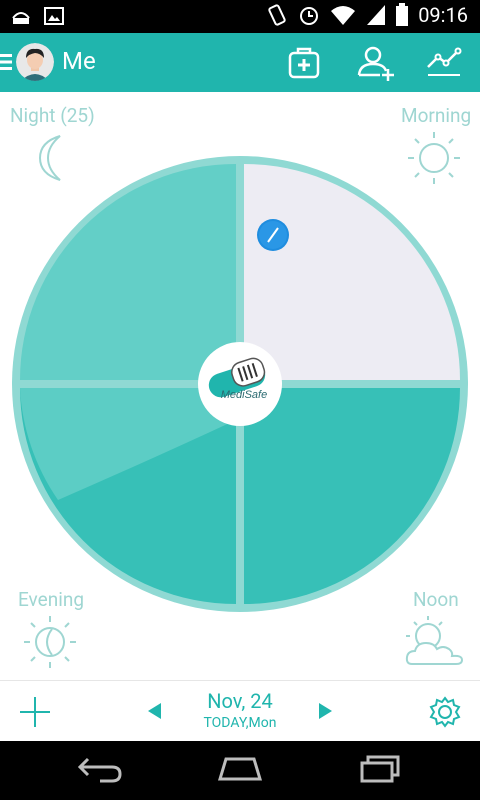 The width and height of the screenshot is (480, 800). I want to click on home-icon, so click(240, 769).